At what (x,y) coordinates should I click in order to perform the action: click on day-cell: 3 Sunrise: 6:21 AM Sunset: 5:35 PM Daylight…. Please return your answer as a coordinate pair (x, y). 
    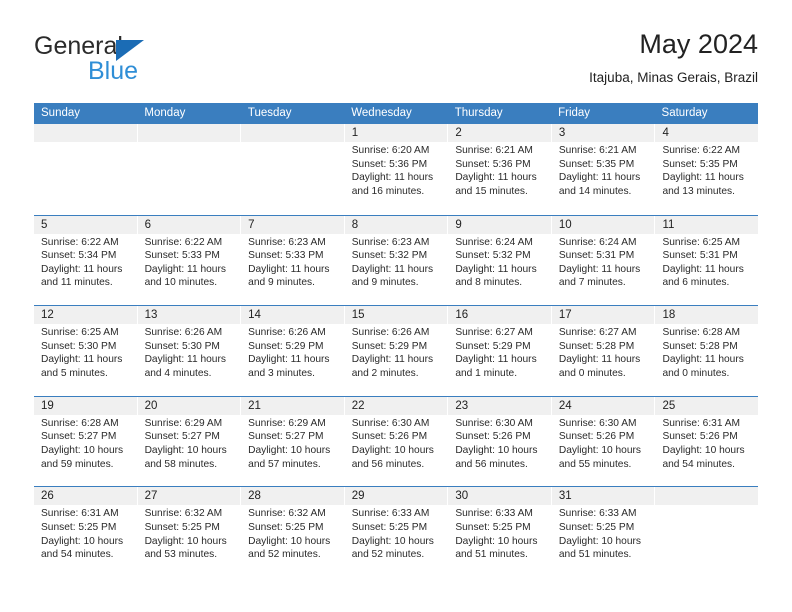
    Looking at the image, I should click on (603, 169).